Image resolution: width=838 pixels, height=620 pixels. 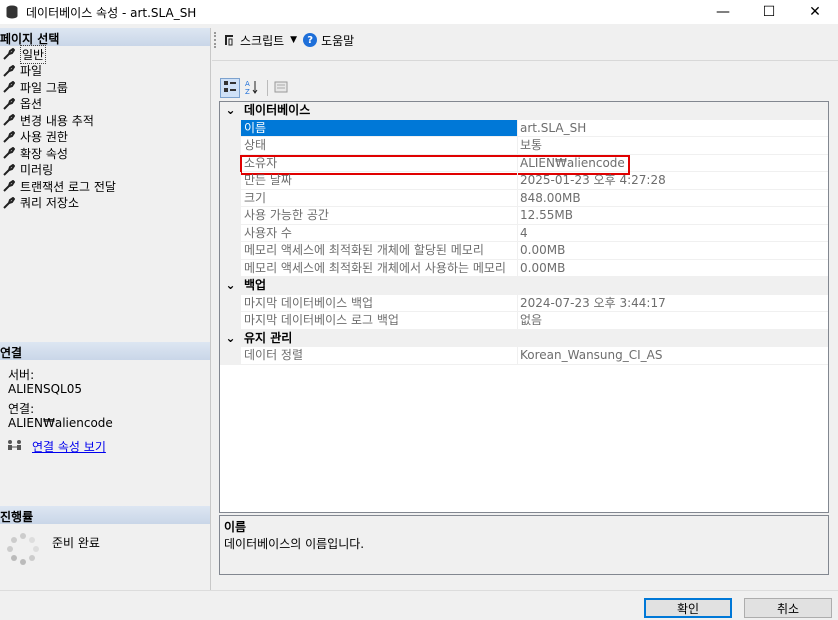 I want to click on page-item-extended-properties: 확장 속성, so click(x=106, y=153).